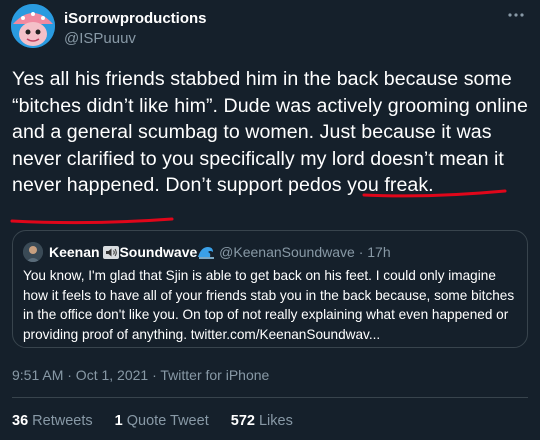  I want to click on engagement-stats: 36 Retweets 1 Quote Tweet 572 Likes, so click(161, 421).